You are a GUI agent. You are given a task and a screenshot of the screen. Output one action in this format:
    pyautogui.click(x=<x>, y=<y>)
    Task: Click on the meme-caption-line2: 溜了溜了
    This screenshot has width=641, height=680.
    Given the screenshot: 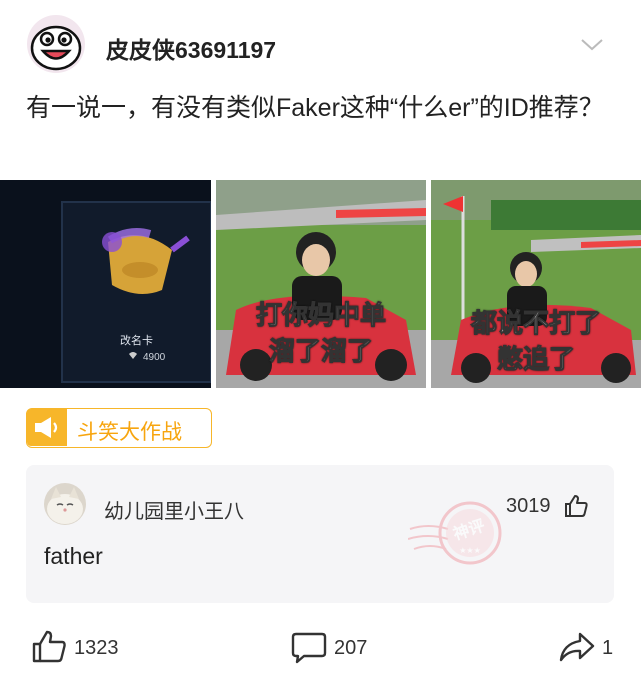 What is the action you would take?
    pyautogui.click(x=320, y=351)
    